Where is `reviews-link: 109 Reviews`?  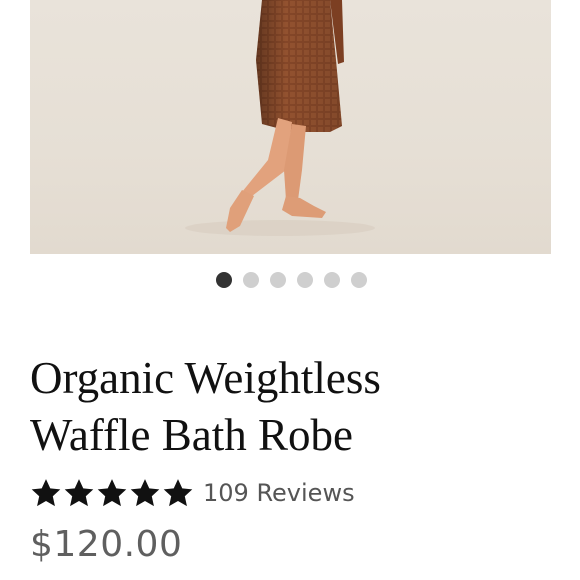
reviews-link: 109 Reviews is located at coordinates (279, 493).